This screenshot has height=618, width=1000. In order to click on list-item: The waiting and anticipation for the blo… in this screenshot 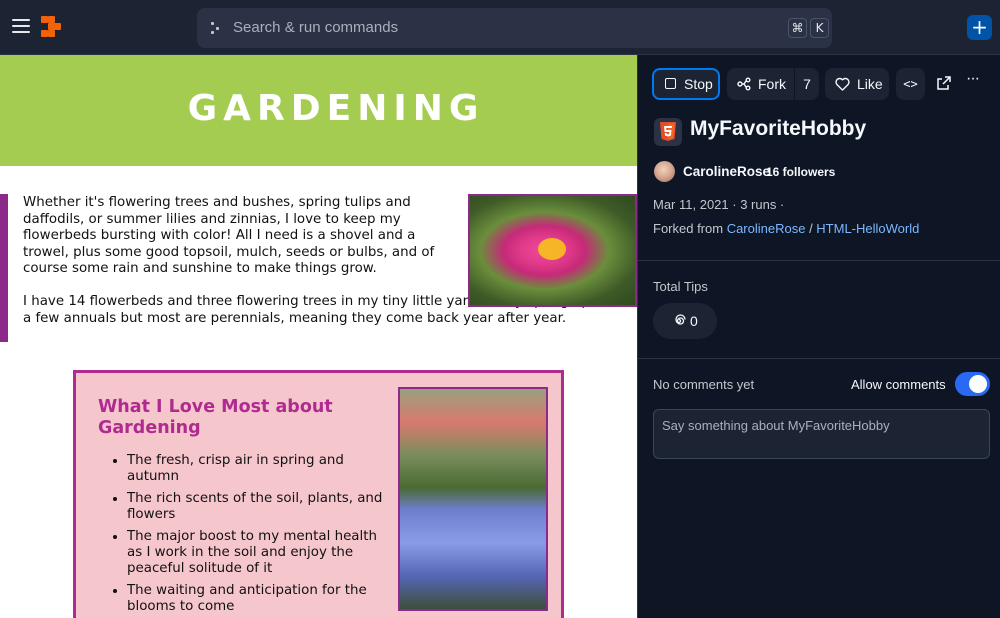, I will do `click(258, 599)`.